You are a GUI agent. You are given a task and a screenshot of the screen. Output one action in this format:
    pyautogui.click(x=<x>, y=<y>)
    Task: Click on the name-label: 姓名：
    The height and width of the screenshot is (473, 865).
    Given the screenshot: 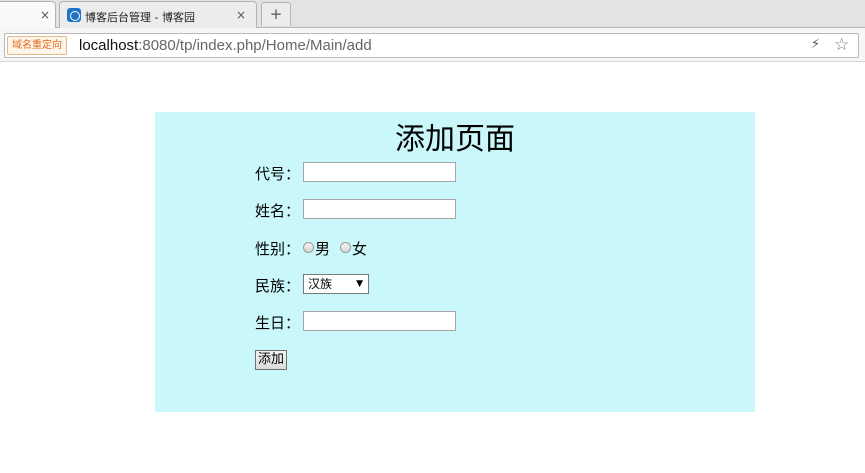 What is the action you would take?
    pyautogui.click(x=278, y=211)
    